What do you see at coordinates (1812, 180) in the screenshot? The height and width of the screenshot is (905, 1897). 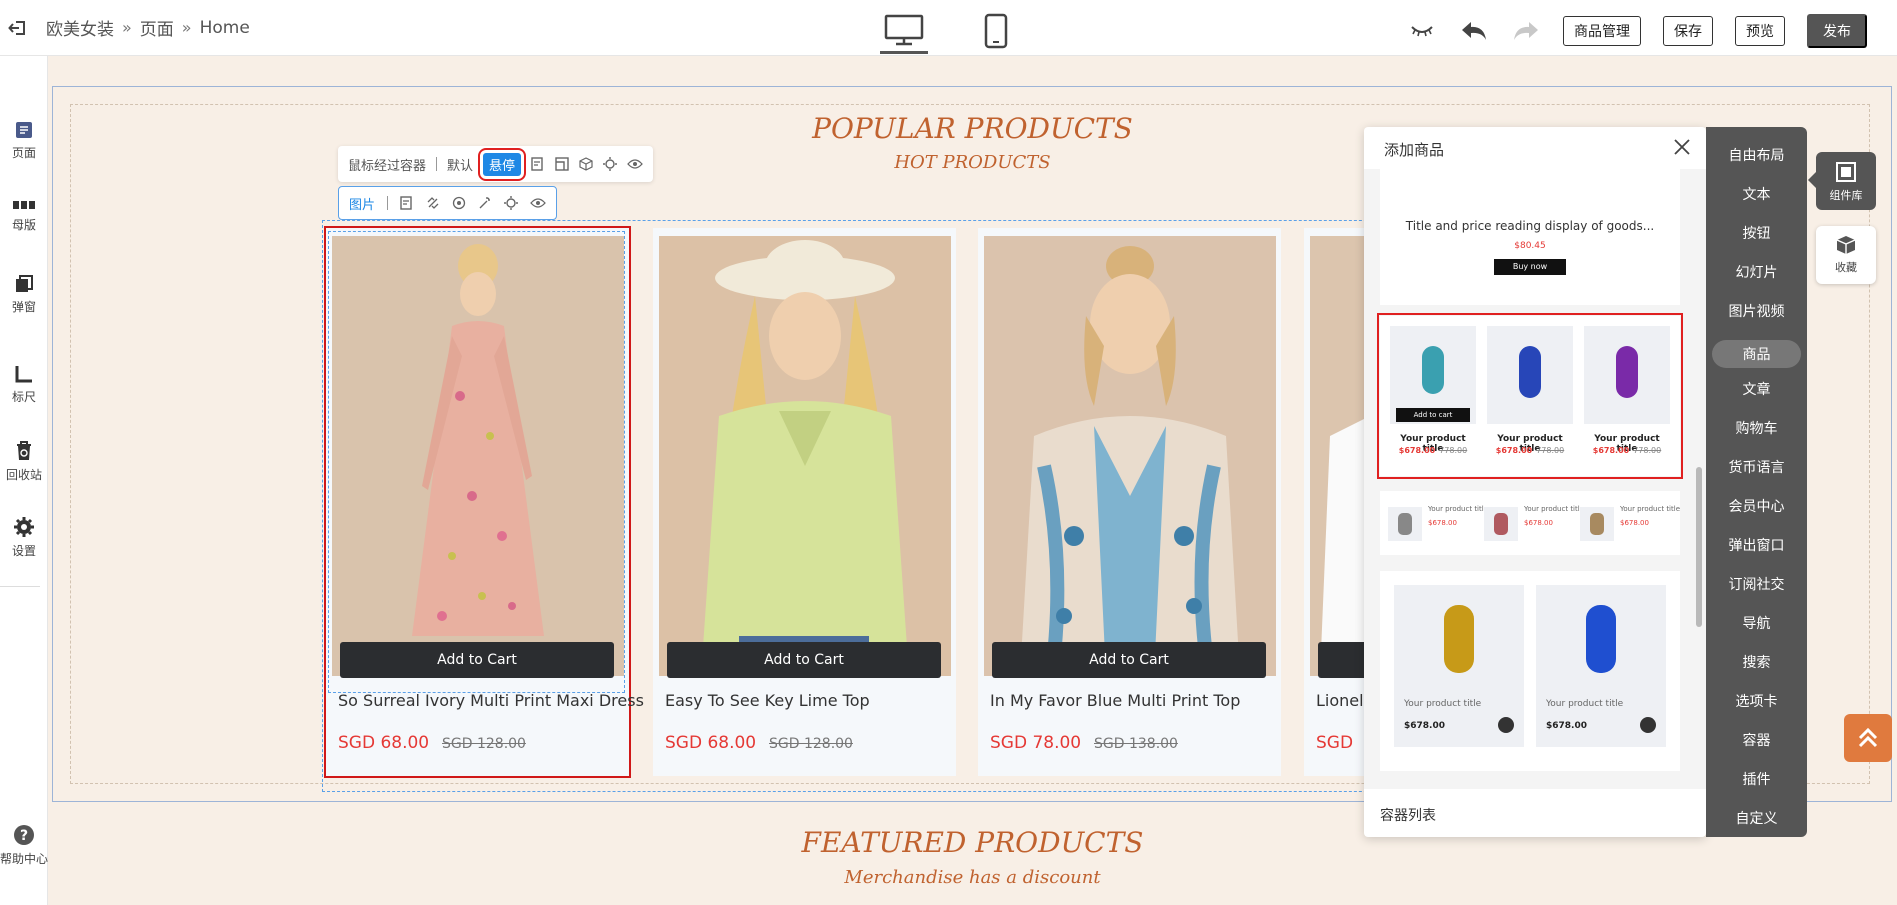 I see `pointer-notch` at bounding box center [1812, 180].